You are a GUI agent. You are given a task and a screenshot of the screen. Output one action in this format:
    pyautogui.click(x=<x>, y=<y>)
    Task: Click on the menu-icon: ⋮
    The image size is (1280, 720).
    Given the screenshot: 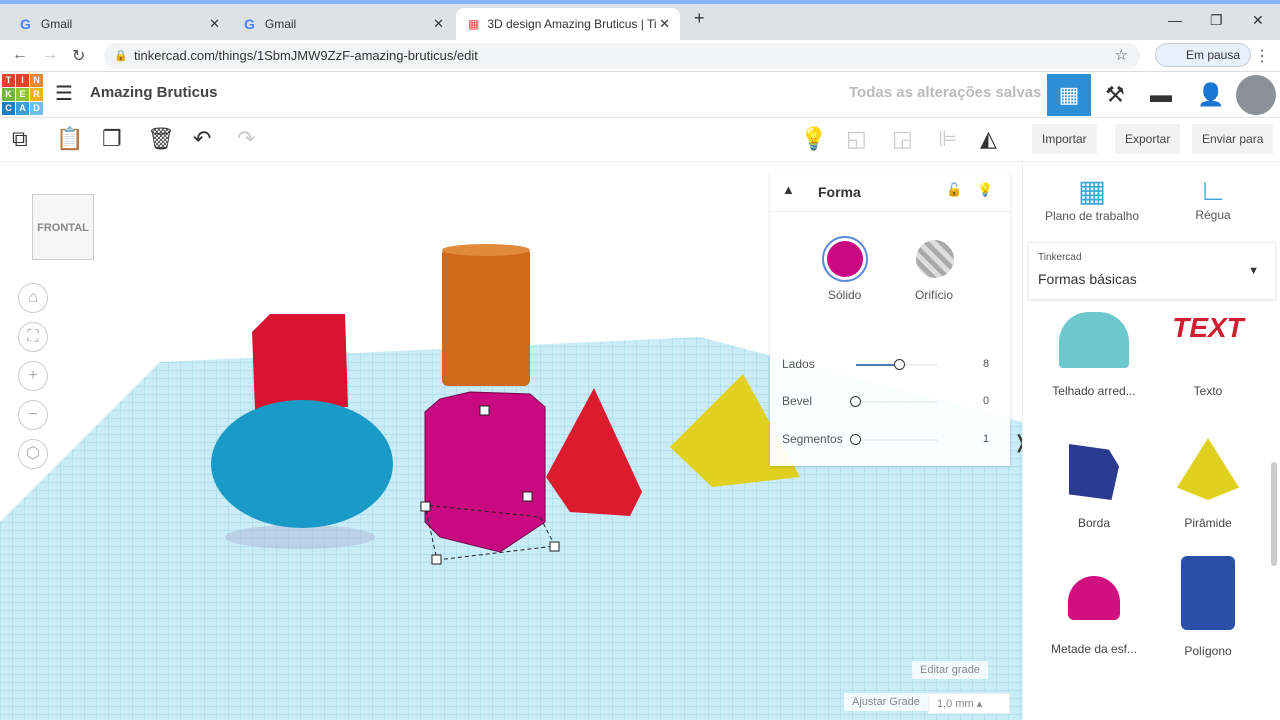 What is the action you would take?
    pyautogui.click(x=1262, y=56)
    